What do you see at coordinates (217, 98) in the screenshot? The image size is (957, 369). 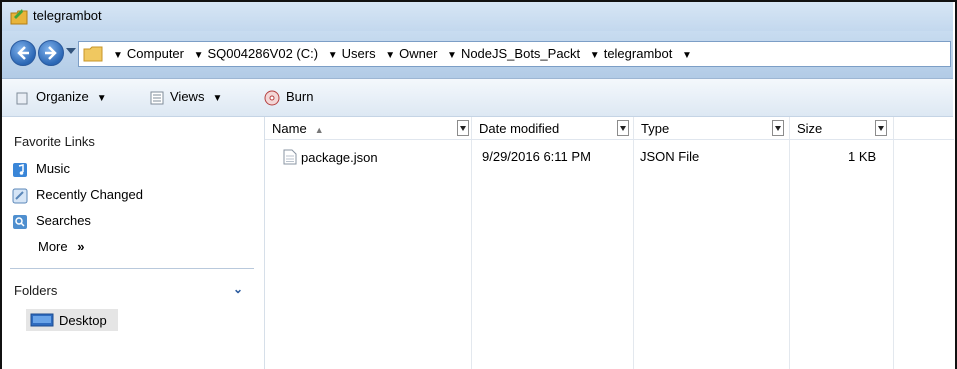 I see `views-dropdown-icon: ▼` at bounding box center [217, 98].